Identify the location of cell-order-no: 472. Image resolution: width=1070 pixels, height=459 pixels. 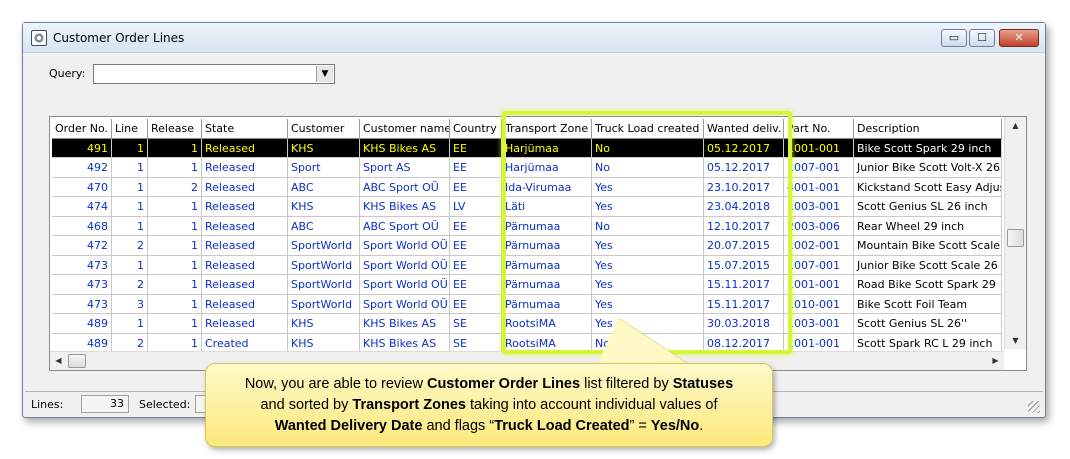
(82, 246).